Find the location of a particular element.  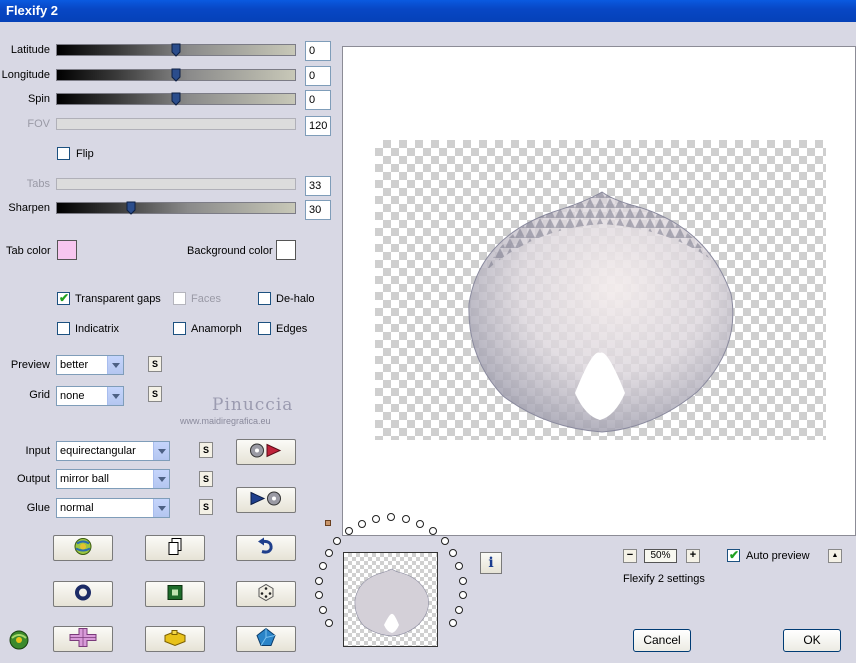

tabs-slider is located at coordinates (176, 184).